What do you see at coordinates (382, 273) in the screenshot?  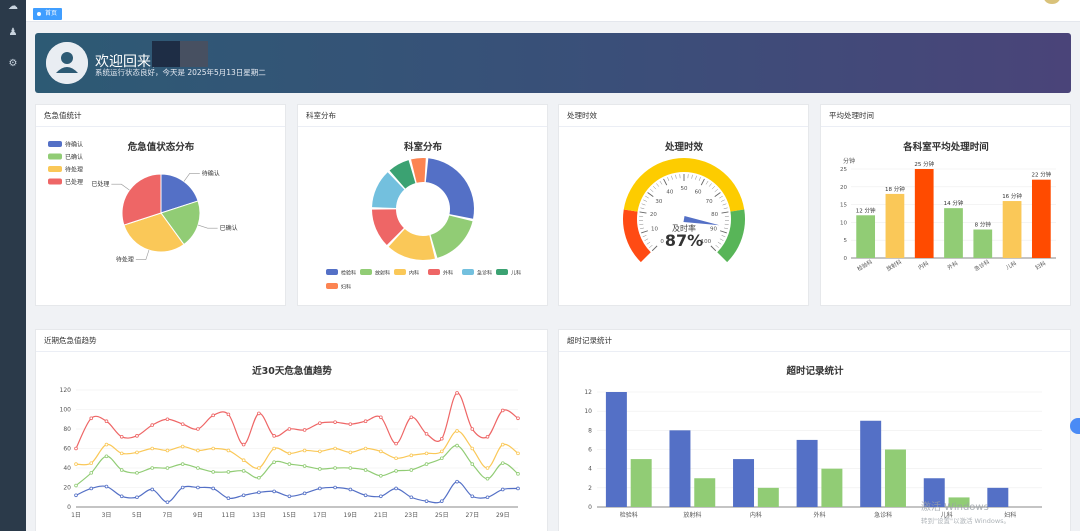 I see `legend-label: 放射科` at bounding box center [382, 273].